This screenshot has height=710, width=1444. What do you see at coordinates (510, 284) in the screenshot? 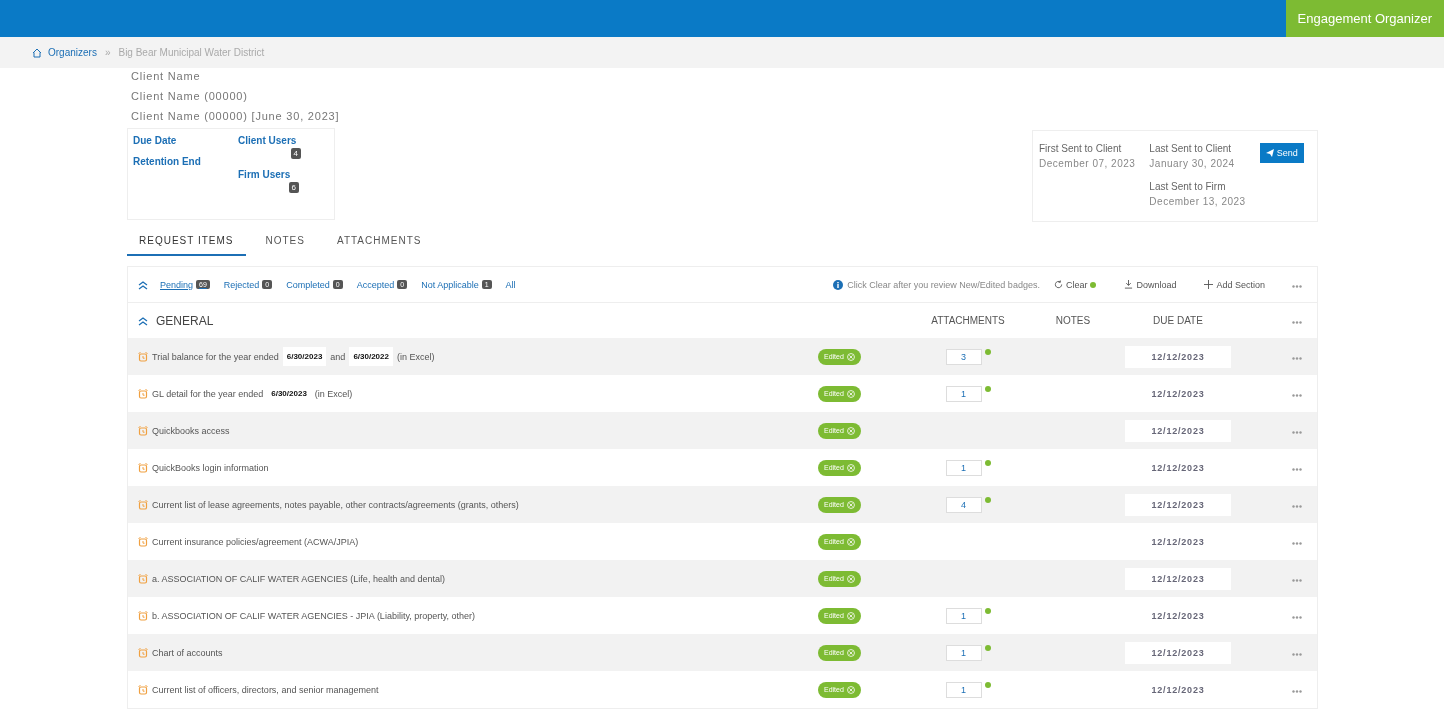
I see `filter-link: All` at bounding box center [510, 284].